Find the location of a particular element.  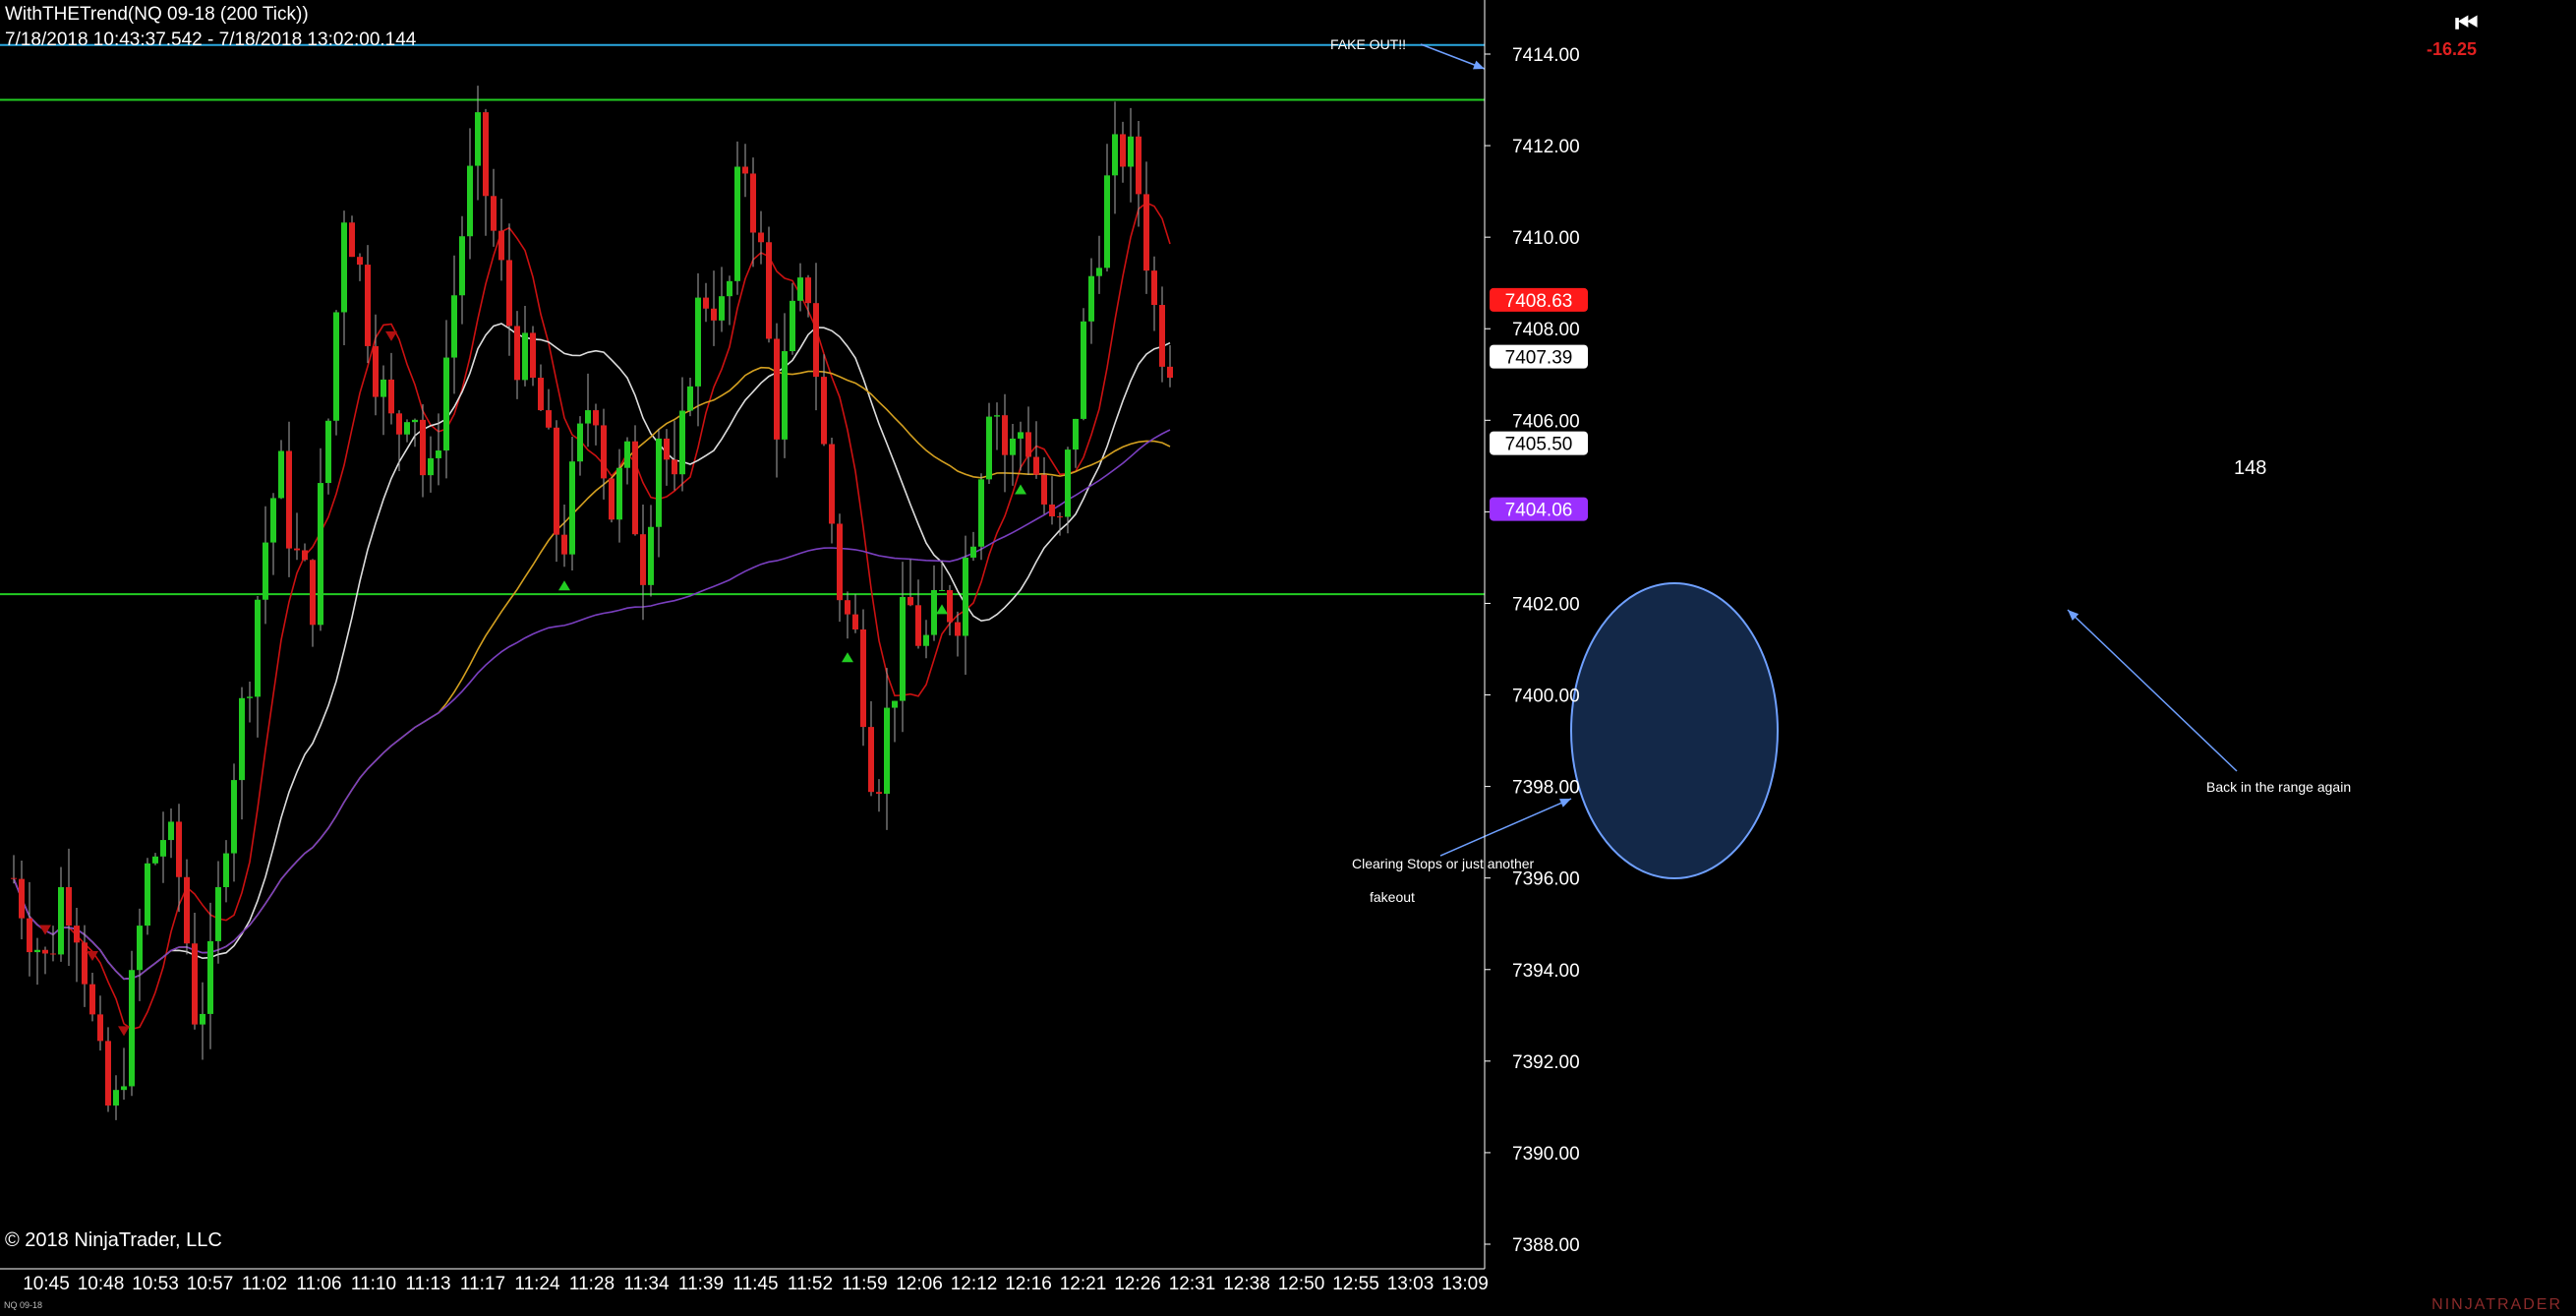

annotation-arrow is located at coordinates (2152, 690).